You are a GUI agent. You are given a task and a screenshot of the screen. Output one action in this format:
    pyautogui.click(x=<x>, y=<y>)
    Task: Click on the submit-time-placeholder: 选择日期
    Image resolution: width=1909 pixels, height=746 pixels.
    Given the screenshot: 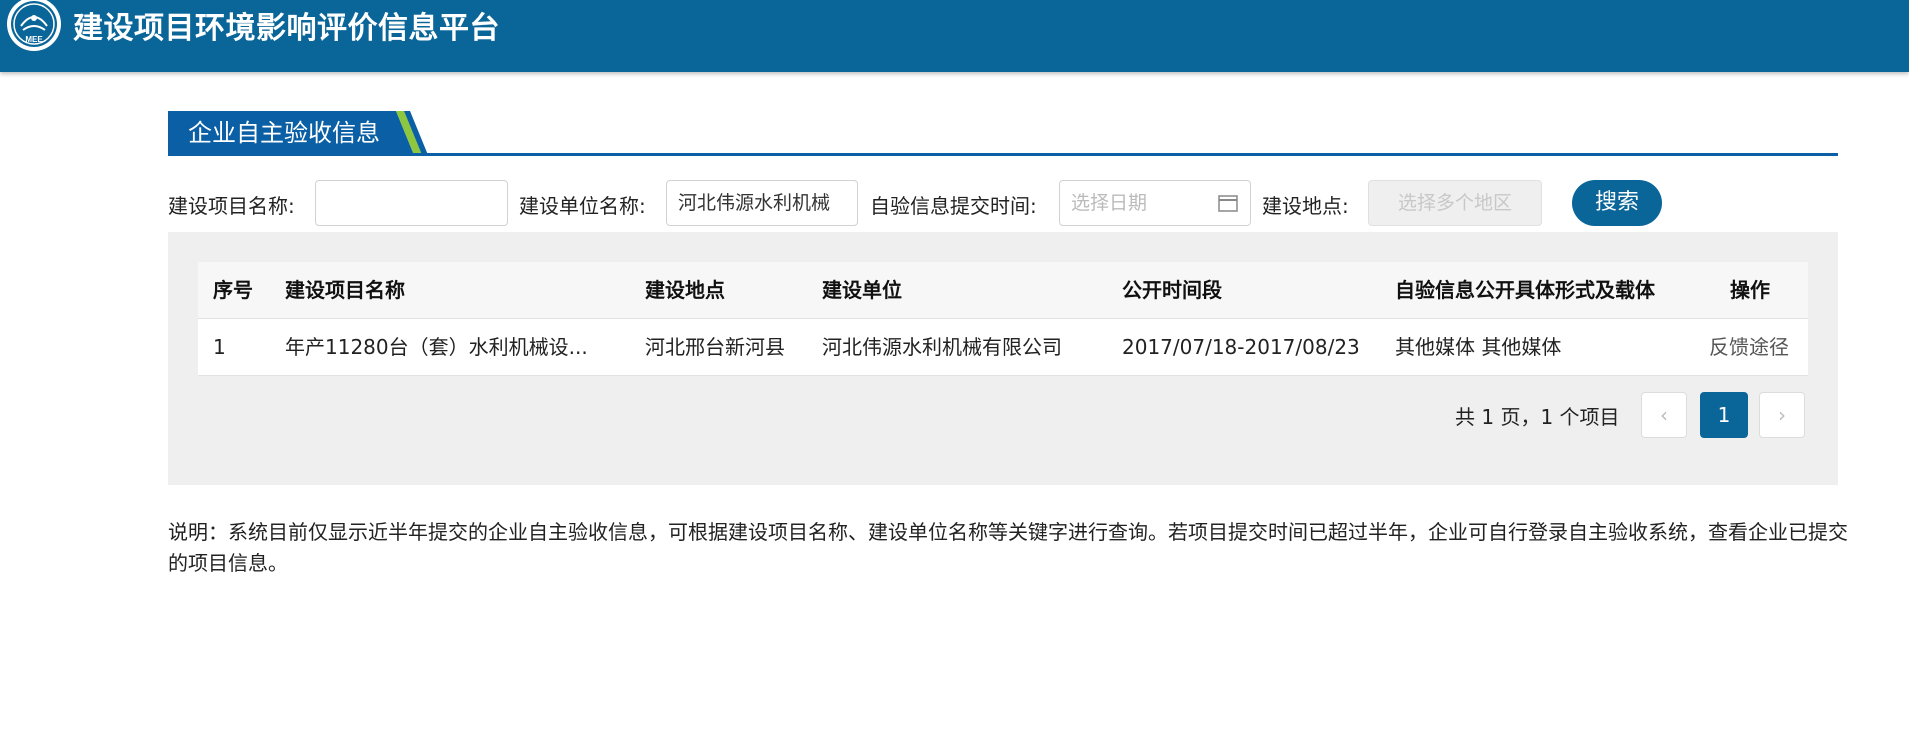 What is the action you would take?
    pyautogui.click(x=1109, y=203)
    